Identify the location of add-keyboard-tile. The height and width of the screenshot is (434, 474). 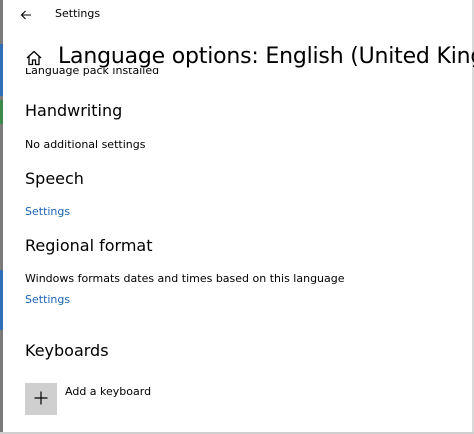
(41, 399).